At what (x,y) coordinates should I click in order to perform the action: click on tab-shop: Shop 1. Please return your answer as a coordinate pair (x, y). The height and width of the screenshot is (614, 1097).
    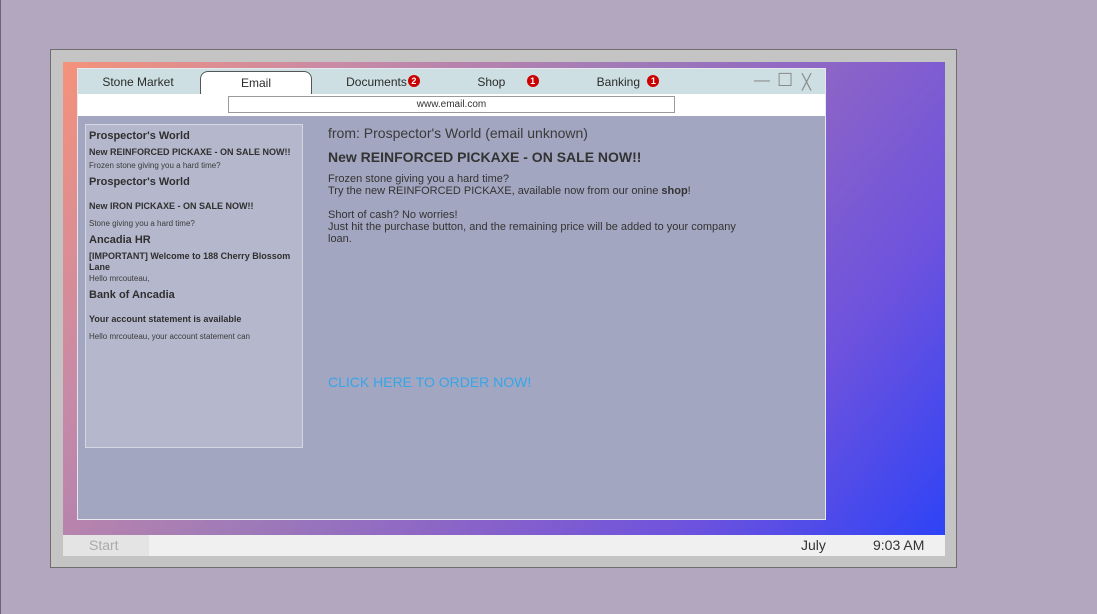
    Looking at the image, I should click on (508, 81).